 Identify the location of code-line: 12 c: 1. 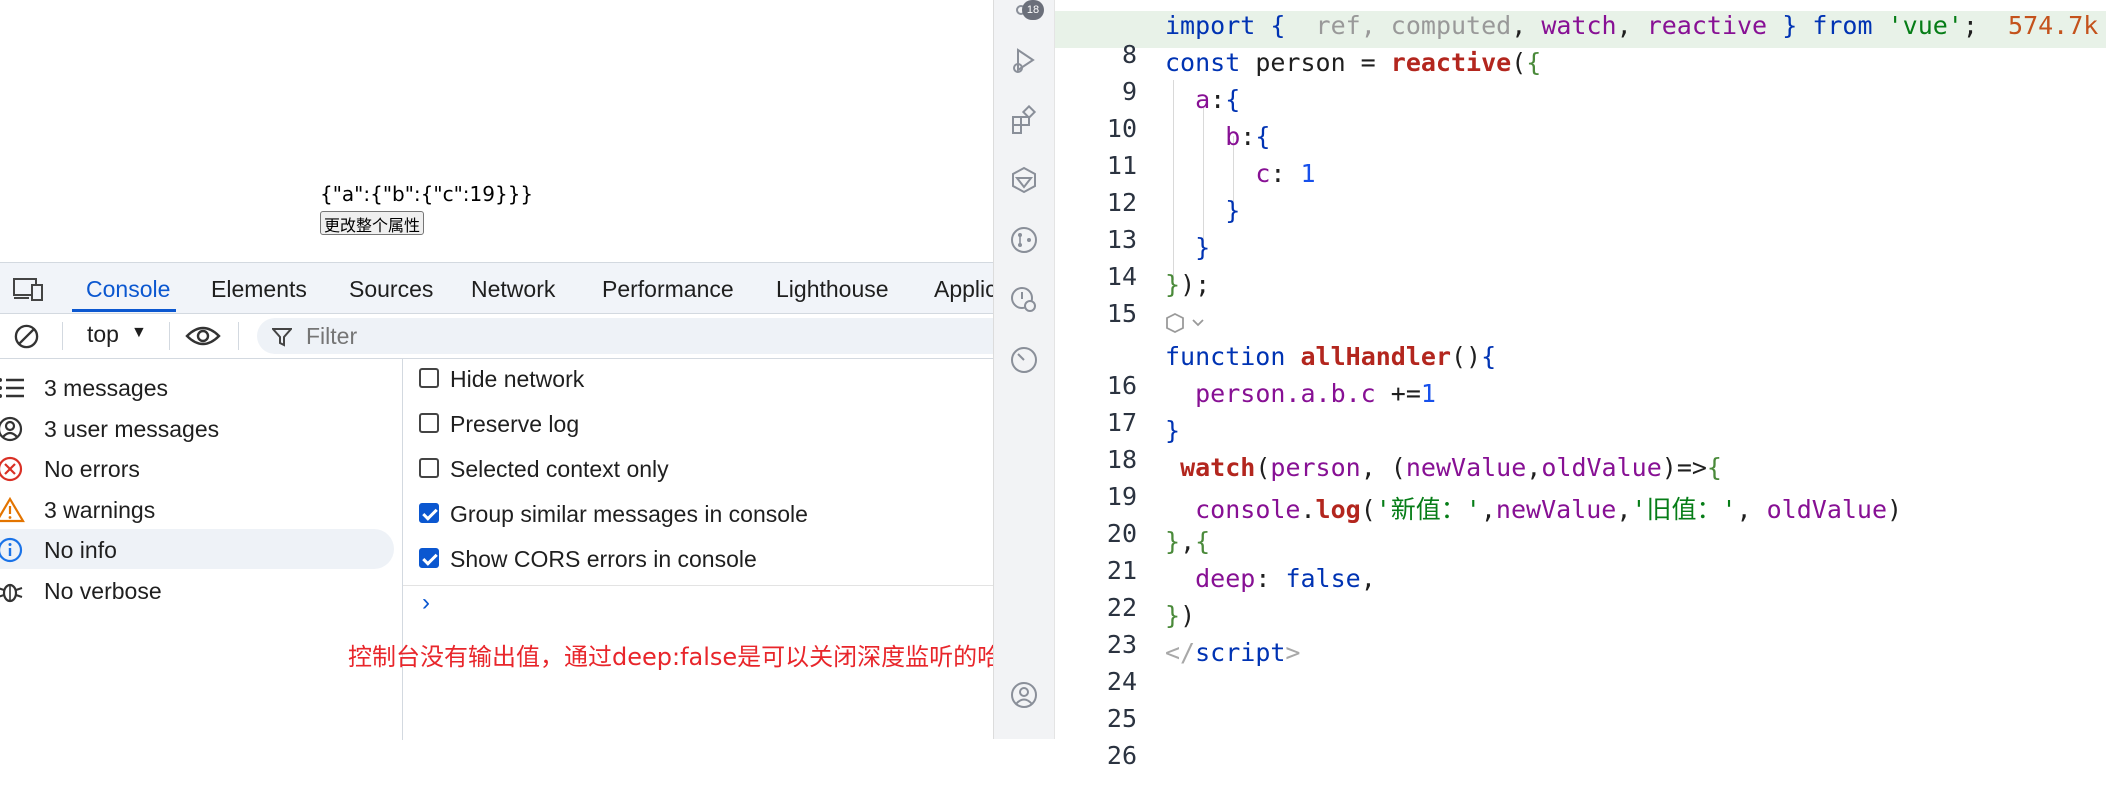
(1580, 188).